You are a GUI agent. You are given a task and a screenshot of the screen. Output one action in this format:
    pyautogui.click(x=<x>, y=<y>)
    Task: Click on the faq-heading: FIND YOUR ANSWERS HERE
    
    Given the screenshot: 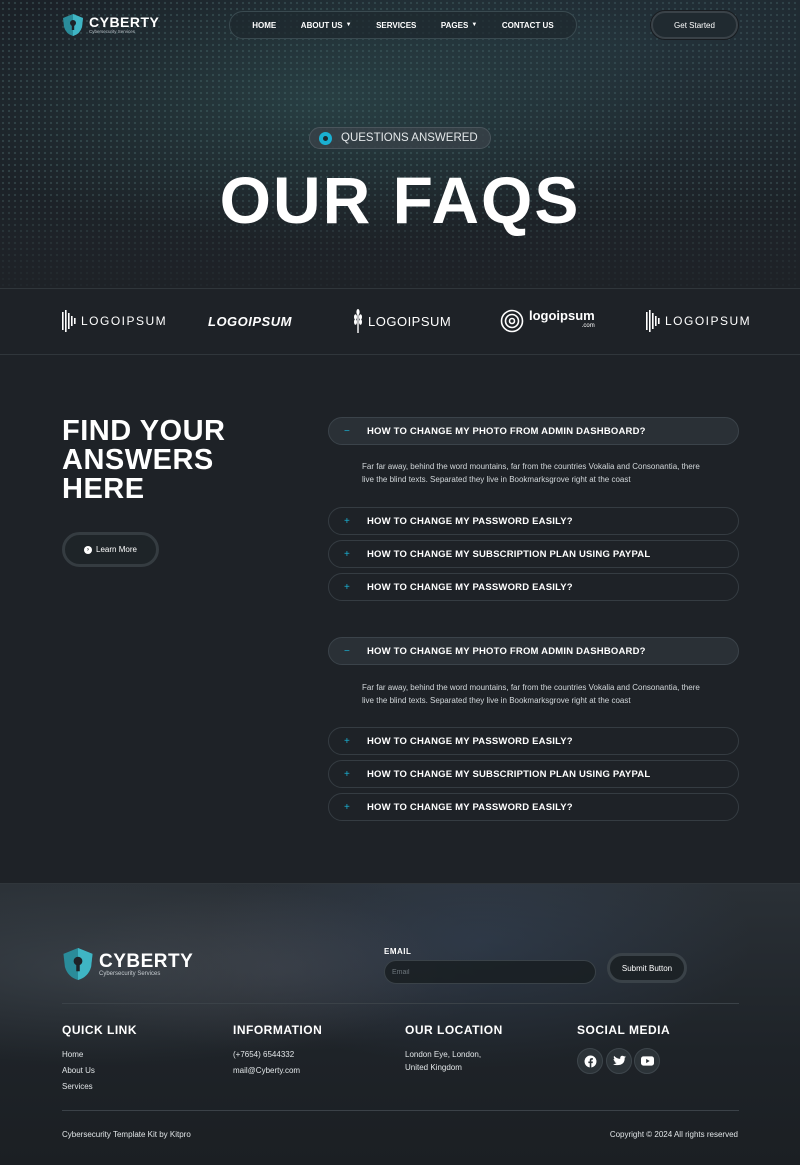 What is the action you would take?
    pyautogui.click(x=144, y=460)
    